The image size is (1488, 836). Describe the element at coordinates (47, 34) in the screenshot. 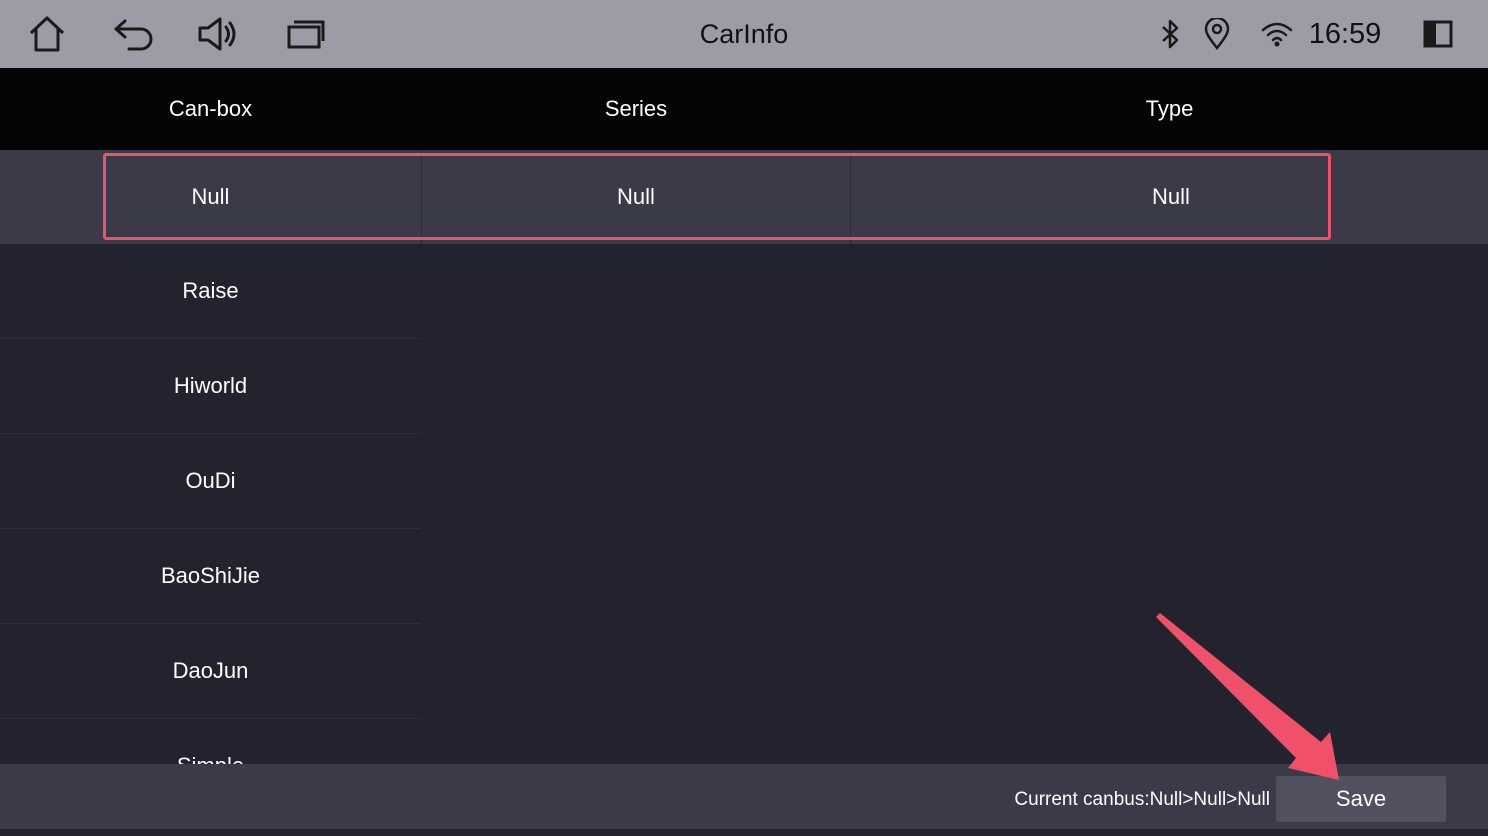

I see `home-icon` at that location.